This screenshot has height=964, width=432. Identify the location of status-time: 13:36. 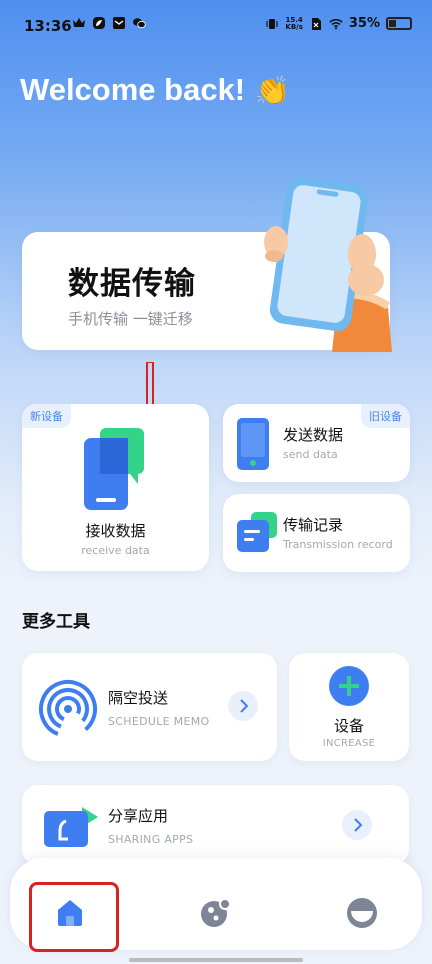
(48, 26).